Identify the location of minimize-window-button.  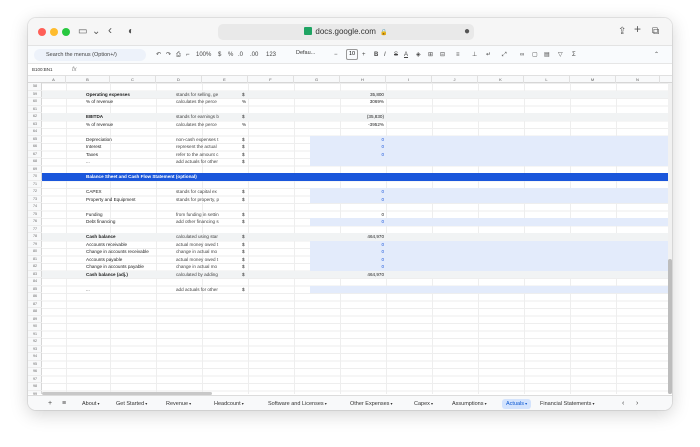
(54, 32).